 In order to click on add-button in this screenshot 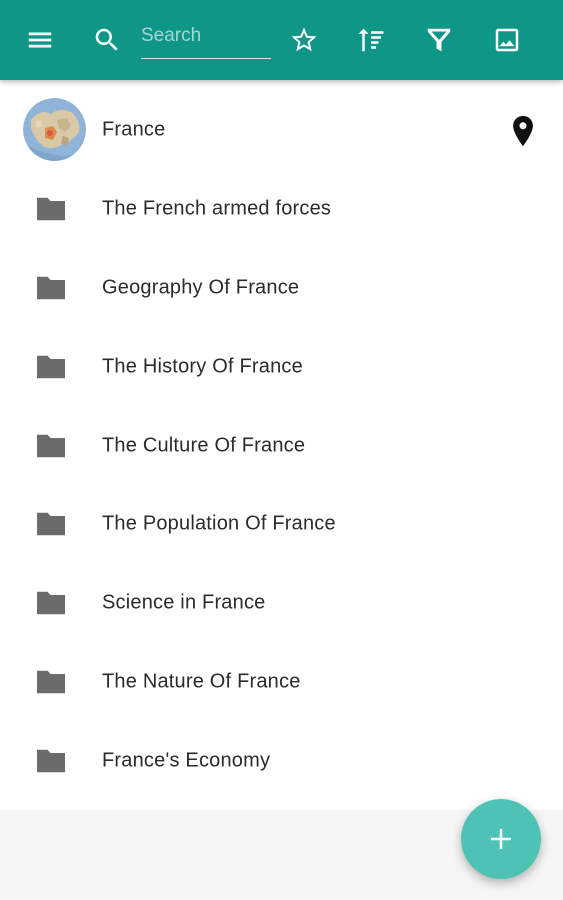, I will do `click(501, 839)`.